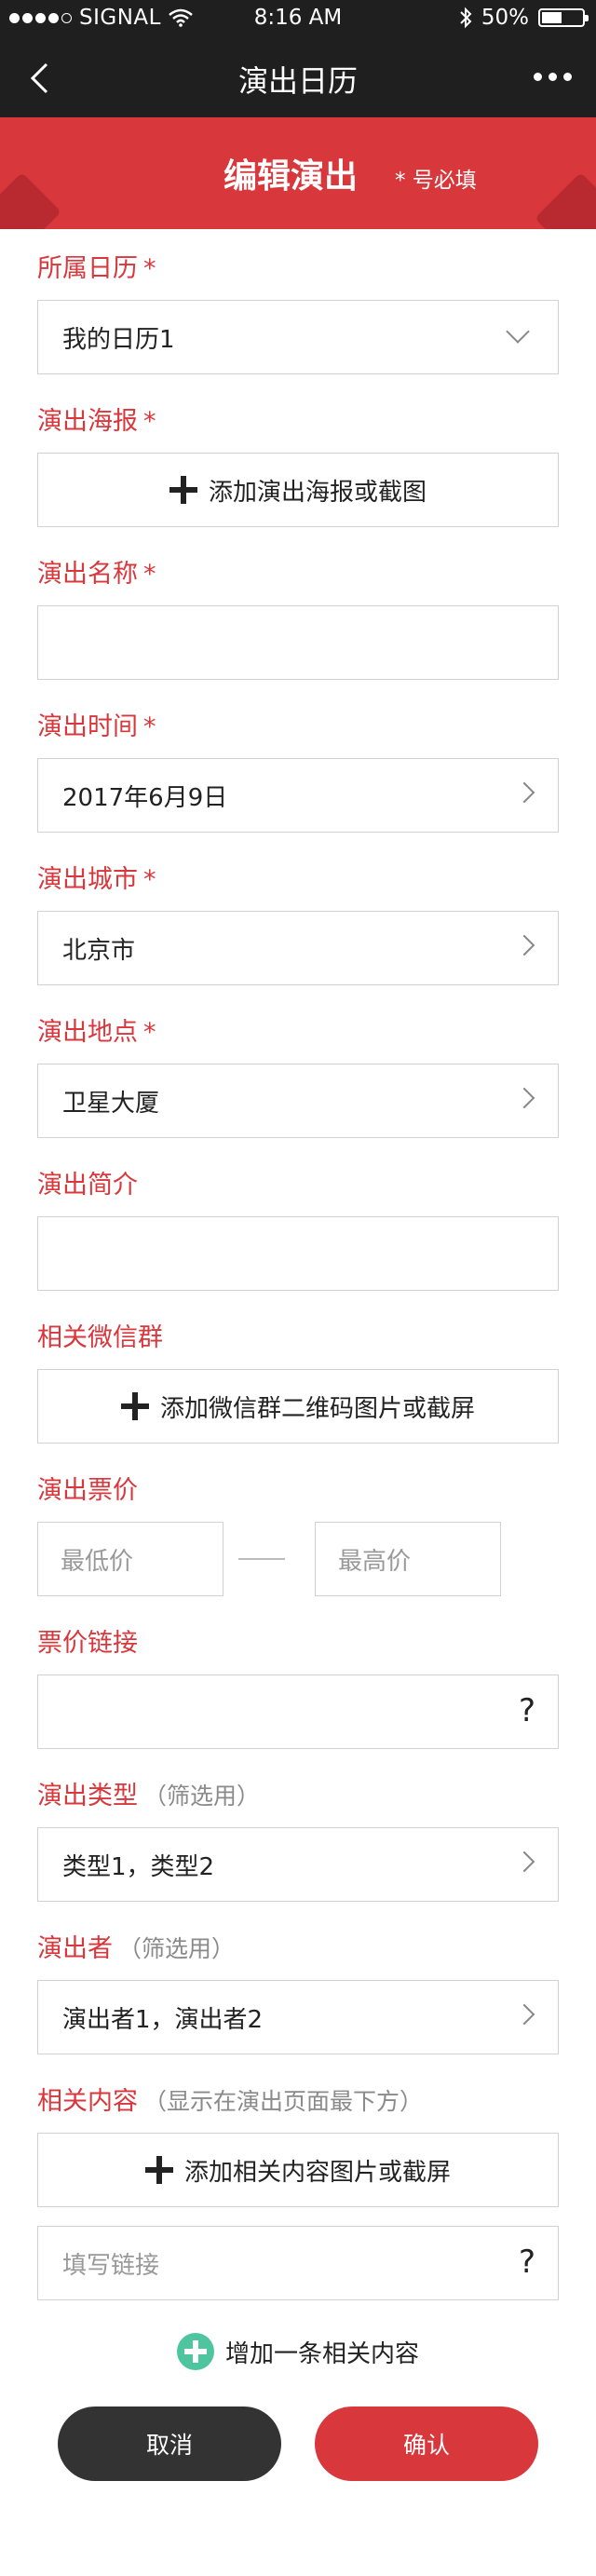 This screenshot has width=596, height=2576. I want to click on city-label: 演出城市 *, so click(96, 879).